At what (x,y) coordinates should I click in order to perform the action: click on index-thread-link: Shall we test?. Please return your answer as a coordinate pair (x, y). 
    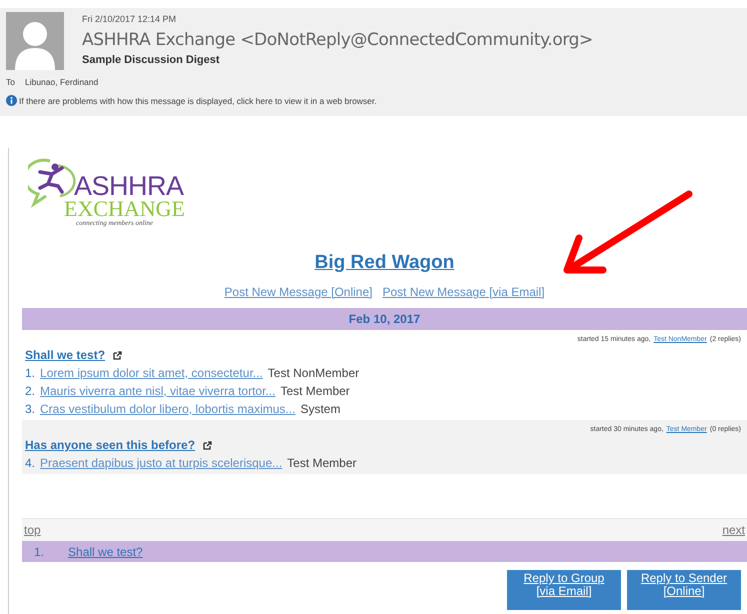
    Looking at the image, I should click on (105, 551).